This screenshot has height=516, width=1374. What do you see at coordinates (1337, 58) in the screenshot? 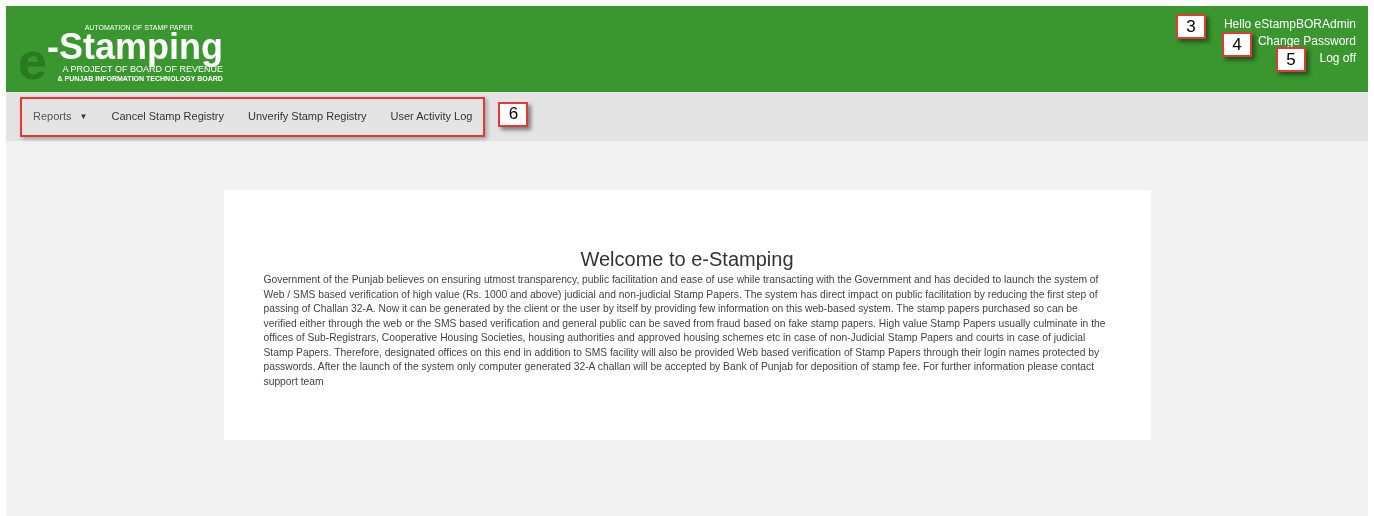
I see `user-link: Log off` at bounding box center [1337, 58].